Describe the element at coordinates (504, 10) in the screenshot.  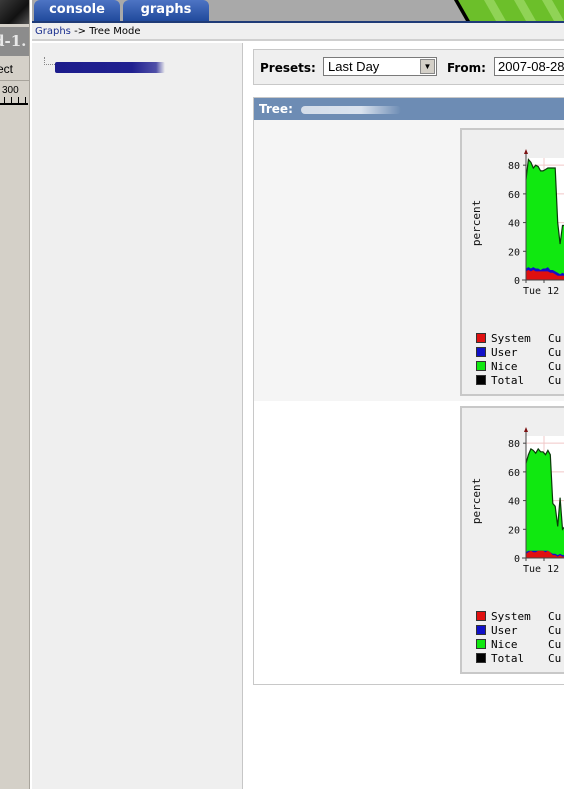
I see `brand-logo` at that location.